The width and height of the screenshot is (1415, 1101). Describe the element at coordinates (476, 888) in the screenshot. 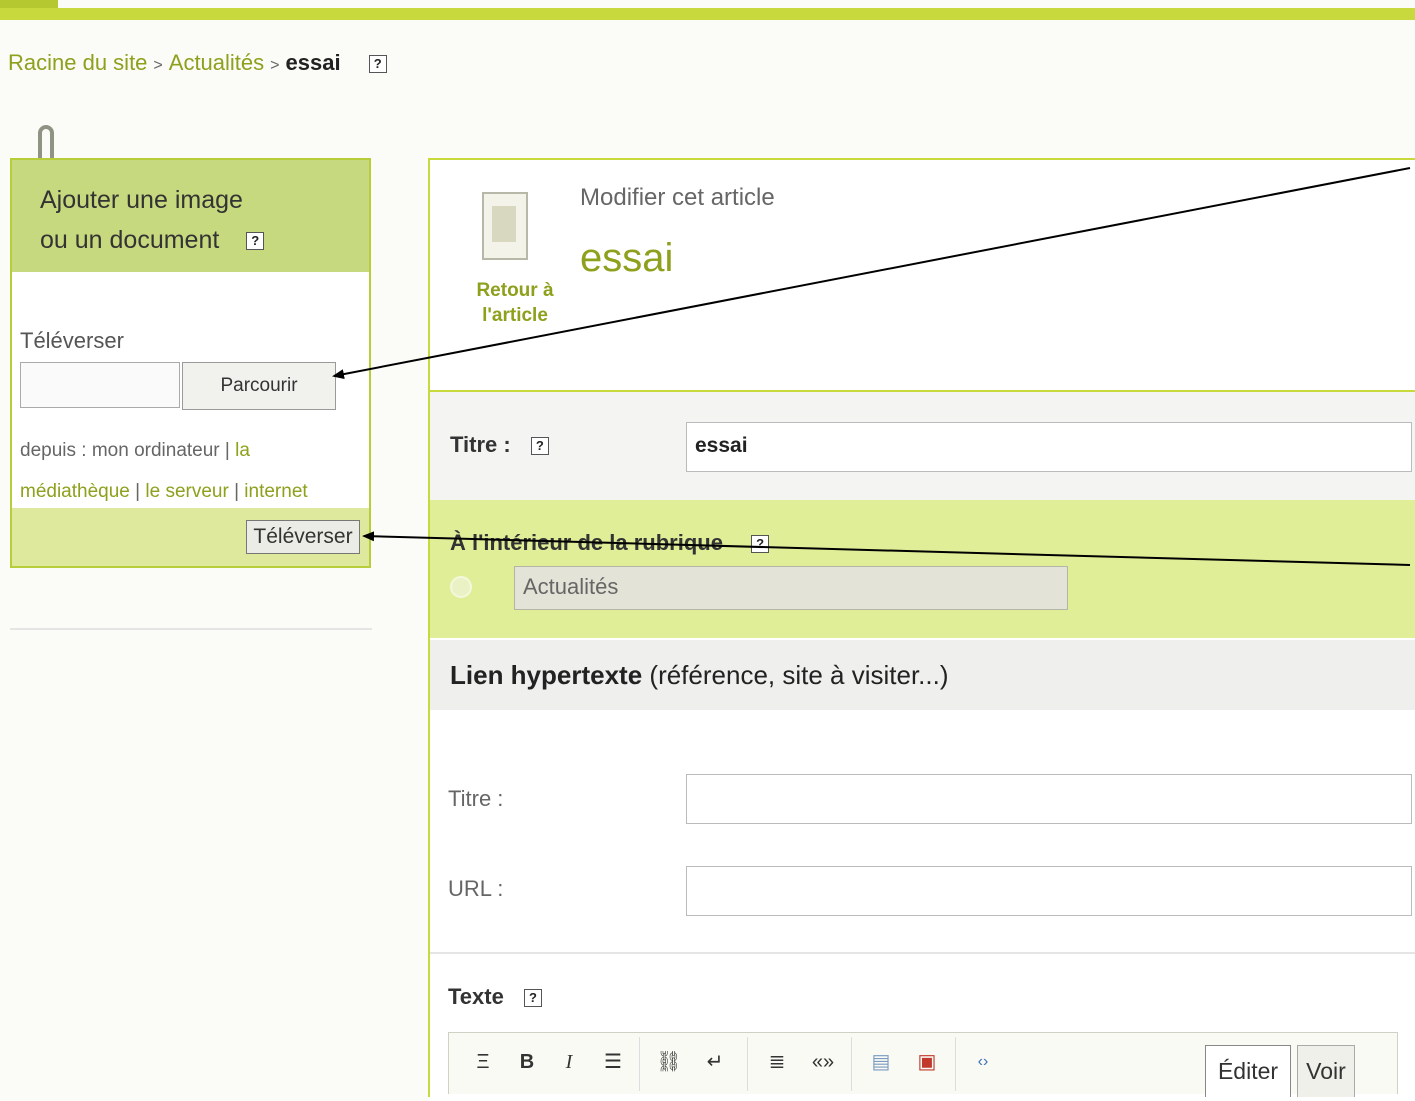

I see `link-url-label: URL :` at that location.